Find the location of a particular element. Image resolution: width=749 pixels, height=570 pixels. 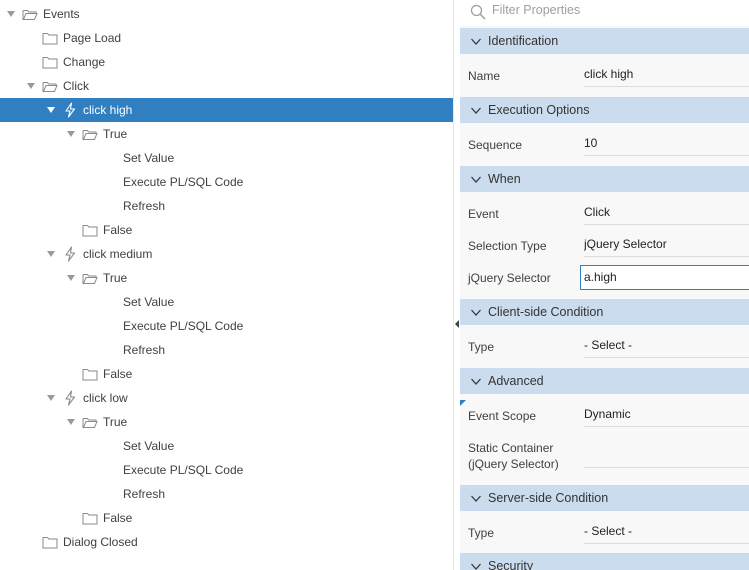

prop-server-type-row: Type - Select - is located at coordinates (604, 530).